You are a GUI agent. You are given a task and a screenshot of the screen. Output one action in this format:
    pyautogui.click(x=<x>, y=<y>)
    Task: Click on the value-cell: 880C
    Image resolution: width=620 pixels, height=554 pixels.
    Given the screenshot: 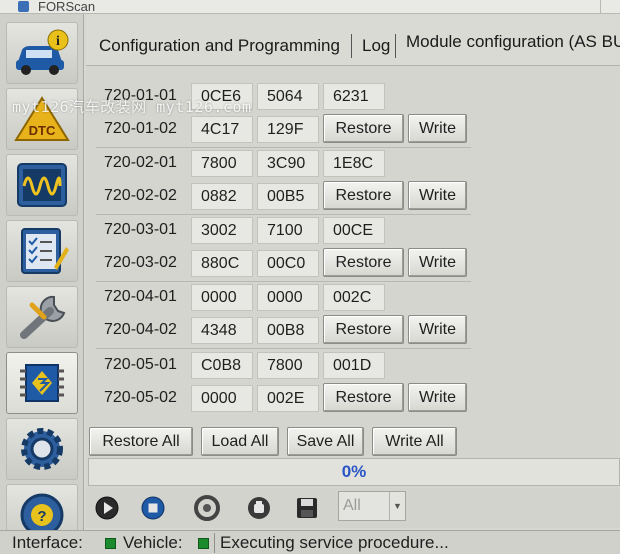 What is the action you would take?
    pyautogui.click(x=222, y=263)
    